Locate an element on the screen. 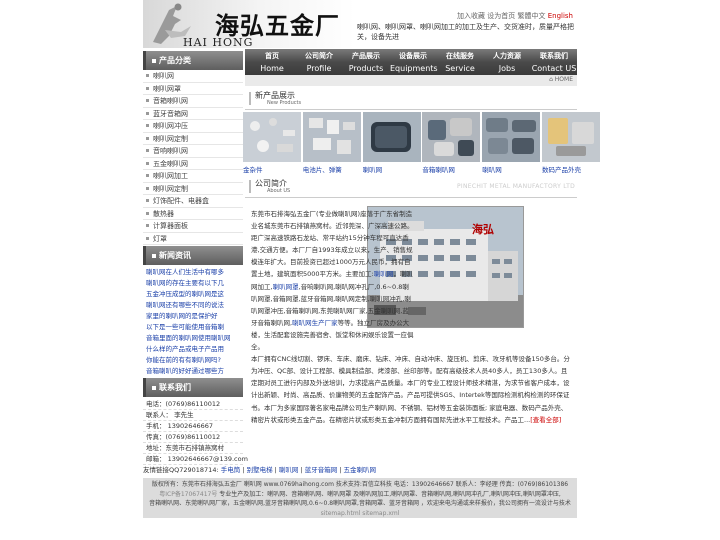 The height and width of the screenshot is (540, 720). add-favorite-link: 加入收藏 is located at coordinates (471, 16).